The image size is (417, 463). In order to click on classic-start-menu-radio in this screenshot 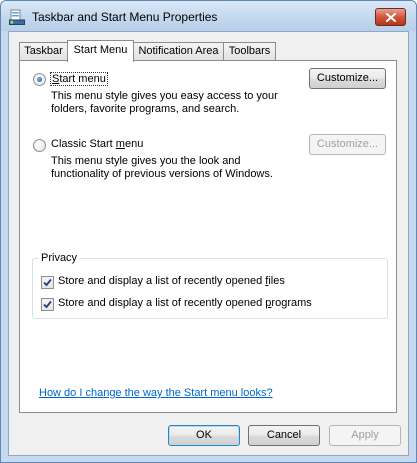, I will do `click(39, 145)`.